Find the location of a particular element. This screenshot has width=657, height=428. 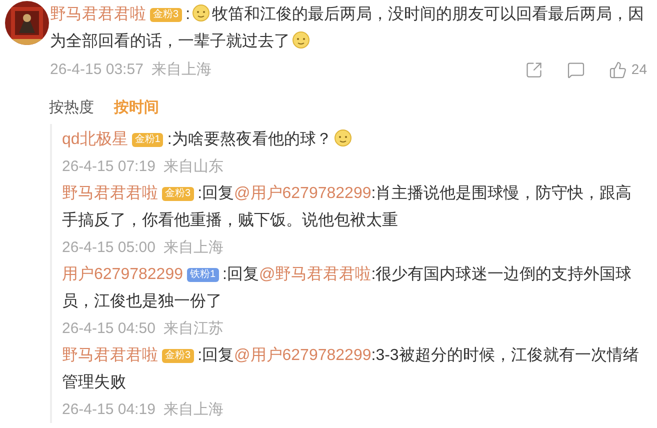

like-icon is located at coordinates (618, 69).